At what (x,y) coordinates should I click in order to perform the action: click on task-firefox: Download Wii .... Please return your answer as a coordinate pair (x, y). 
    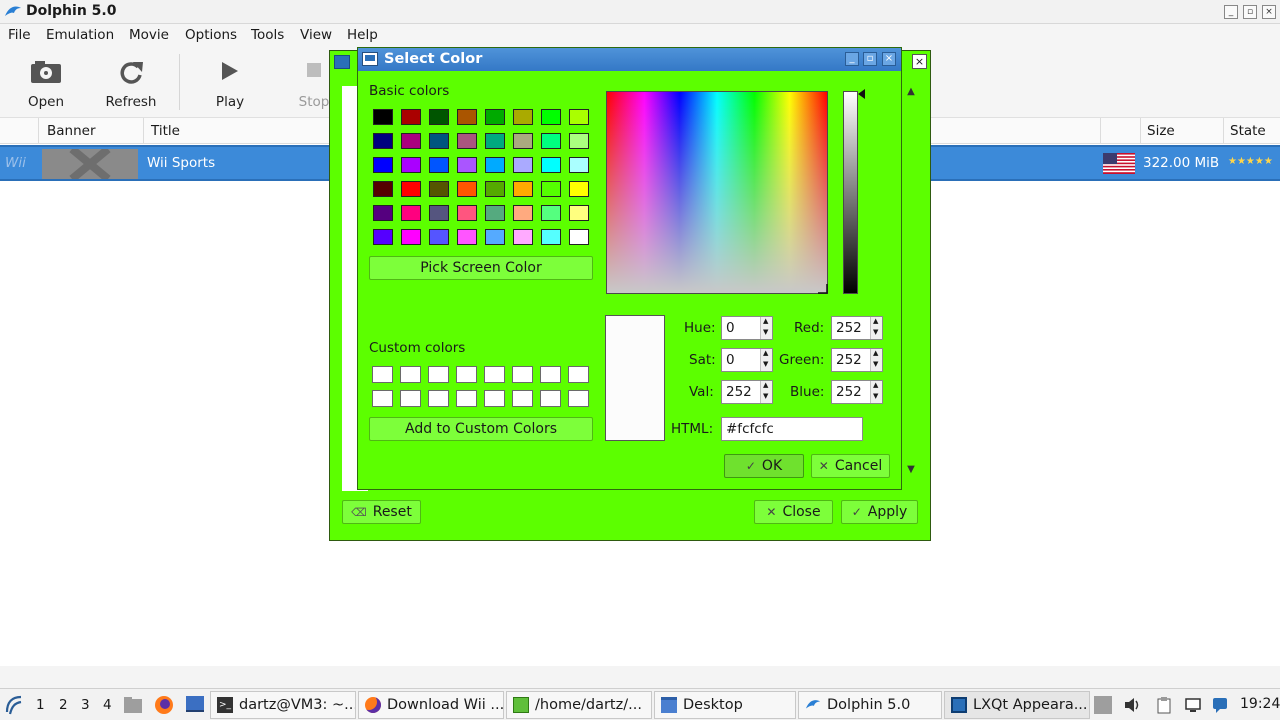
    Looking at the image, I should click on (431, 705).